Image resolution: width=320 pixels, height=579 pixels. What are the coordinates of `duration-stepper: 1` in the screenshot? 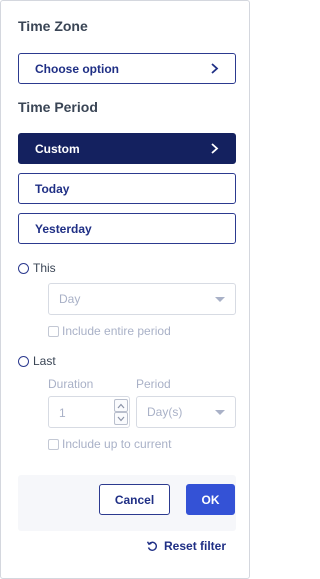 It's located at (89, 412).